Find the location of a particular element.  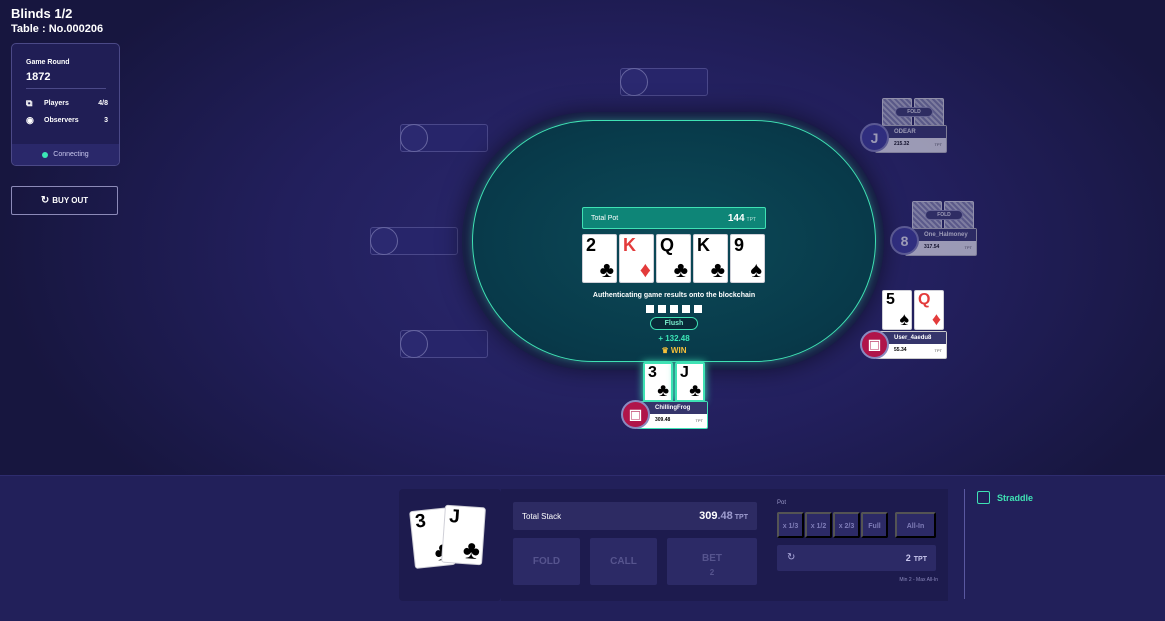

player-stack: 309.48 is located at coordinates (663, 420).